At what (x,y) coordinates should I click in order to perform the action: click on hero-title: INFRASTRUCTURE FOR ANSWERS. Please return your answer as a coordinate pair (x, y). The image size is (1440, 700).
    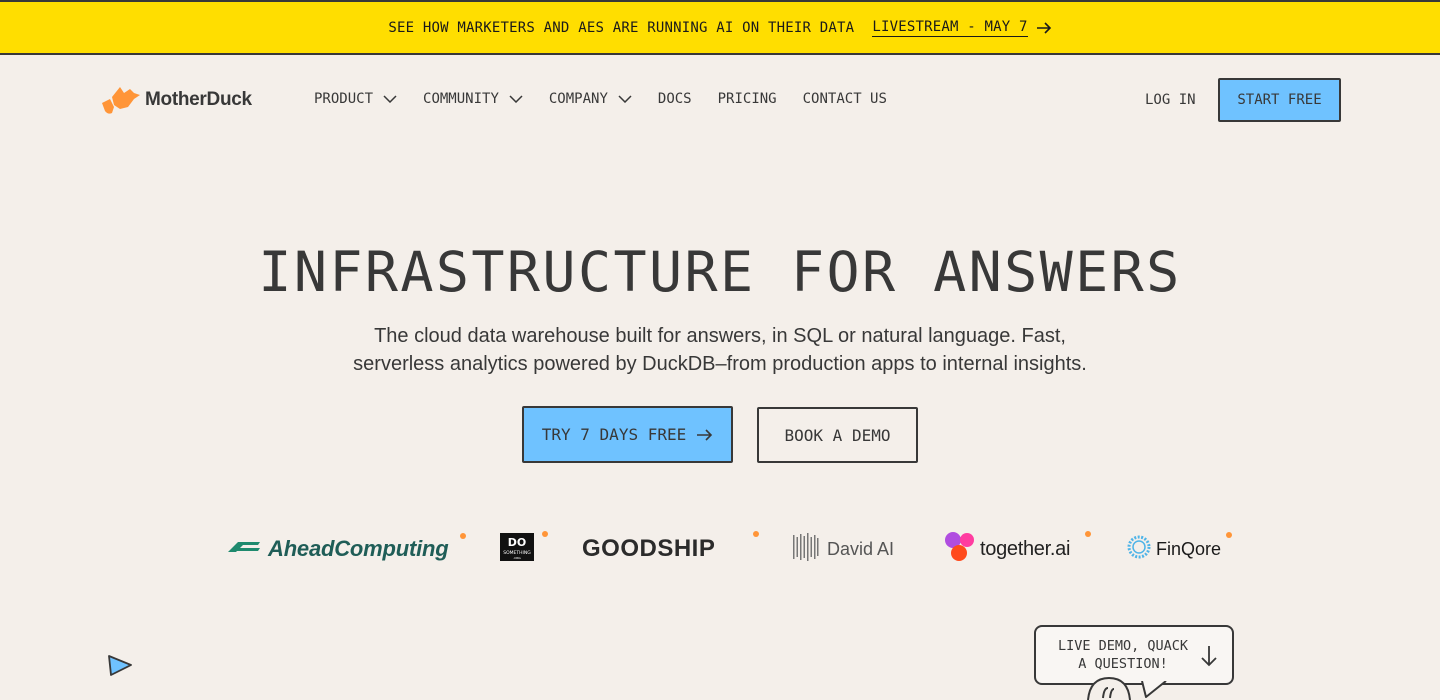
    Looking at the image, I should click on (720, 272).